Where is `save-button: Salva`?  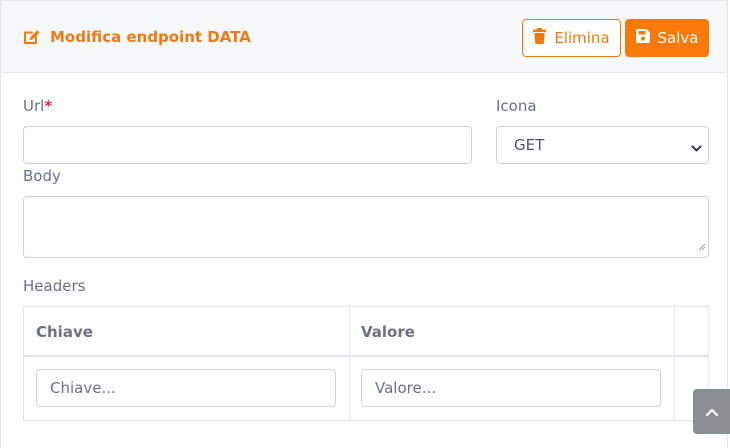
save-button: Salva is located at coordinates (667, 38).